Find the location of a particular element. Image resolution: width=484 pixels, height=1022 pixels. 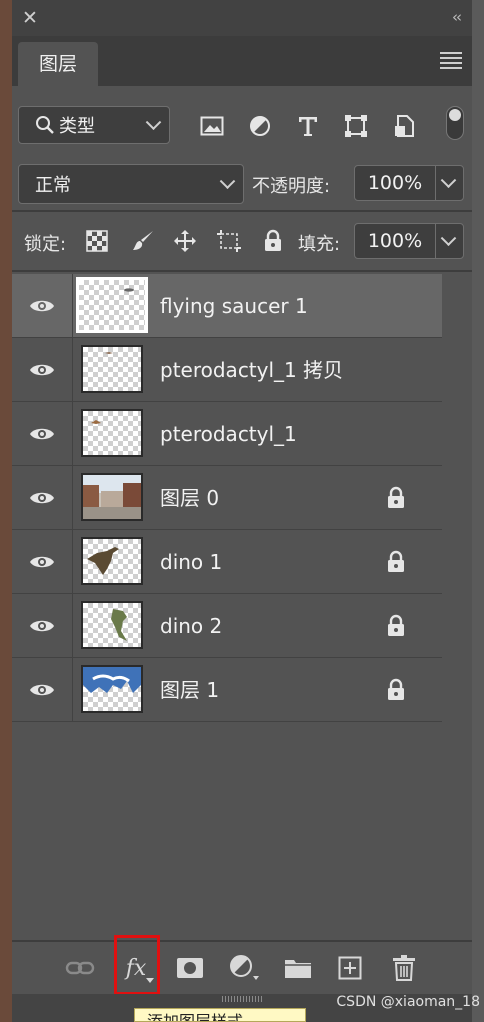

fill-value: 100% is located at coordinates (395, 241).